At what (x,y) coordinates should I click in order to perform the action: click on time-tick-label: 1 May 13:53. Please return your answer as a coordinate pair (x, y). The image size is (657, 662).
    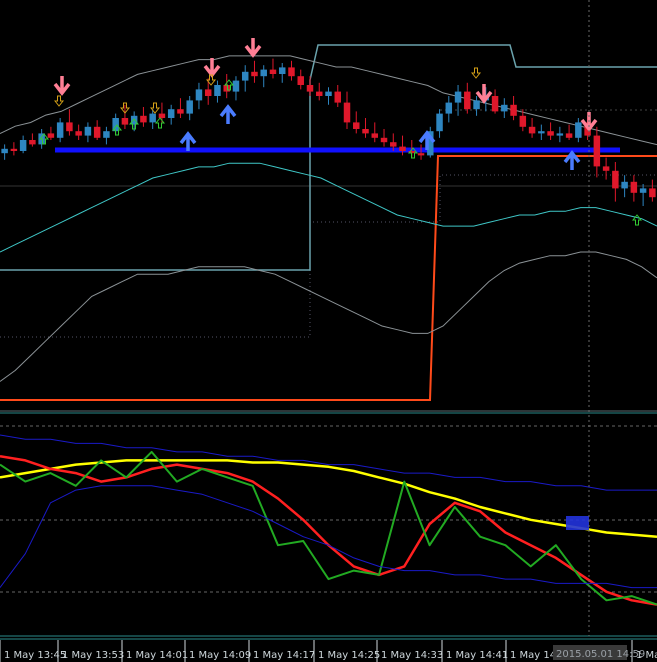
    Looking at the image, I should click on (93, 655).